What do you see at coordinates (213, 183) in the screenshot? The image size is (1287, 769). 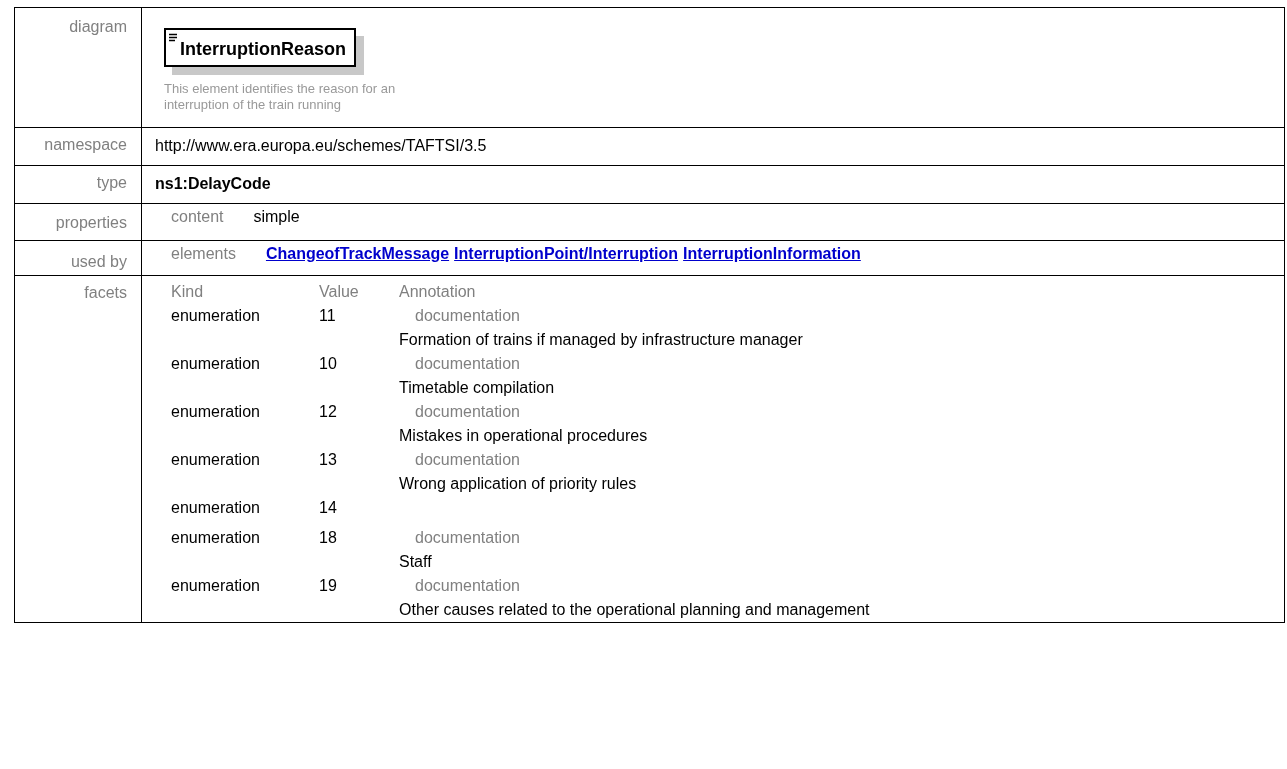 I see `type-value: ns1:DelayCode` at bounding box center [213, 183].